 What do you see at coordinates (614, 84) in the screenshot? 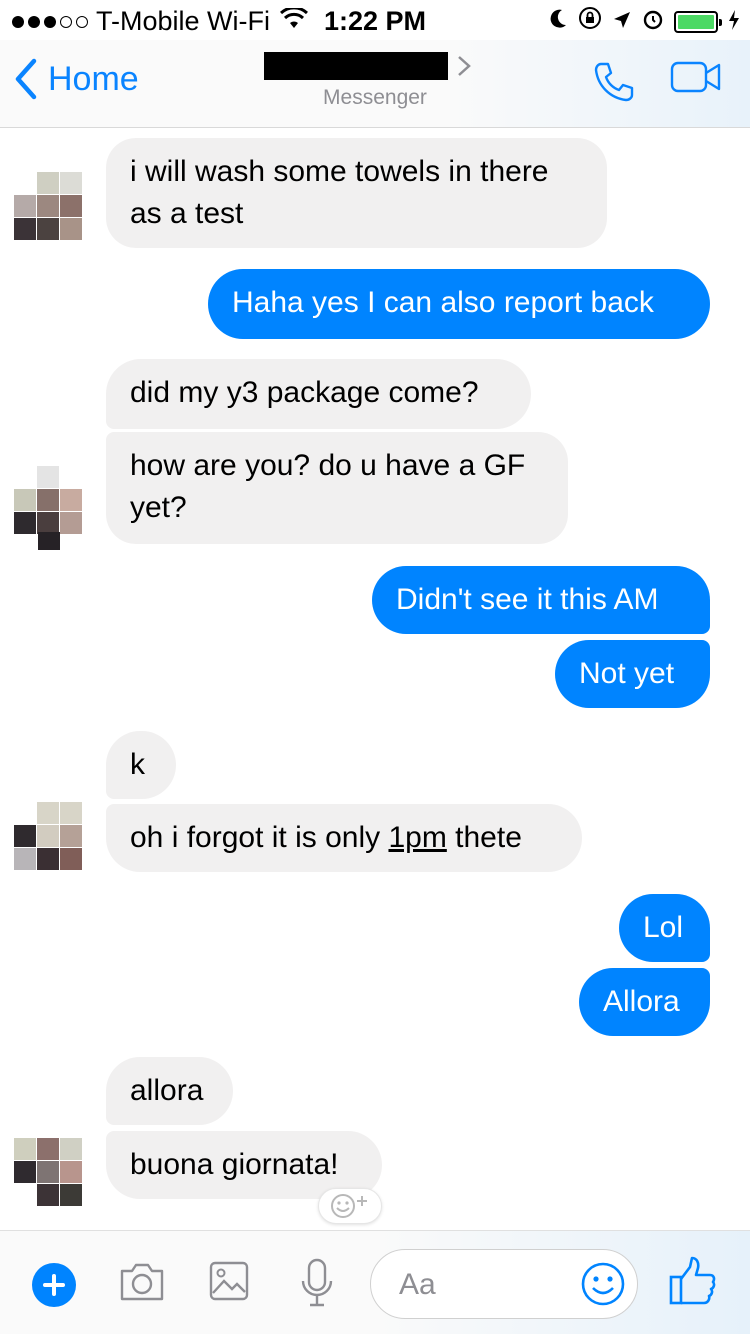
I see `phone-call-icon` at bounding box center [614, 84].